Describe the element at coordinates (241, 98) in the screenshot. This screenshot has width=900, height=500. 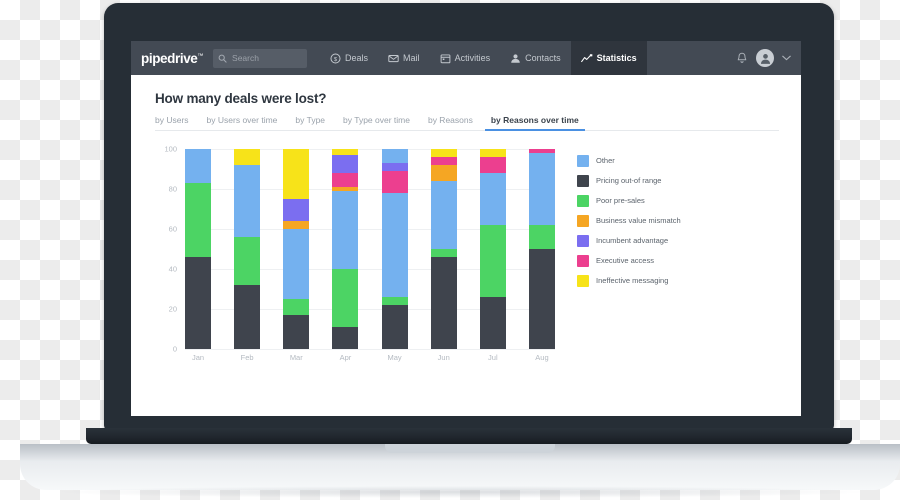
I see `page-title: How many deals were lost?` at that location.